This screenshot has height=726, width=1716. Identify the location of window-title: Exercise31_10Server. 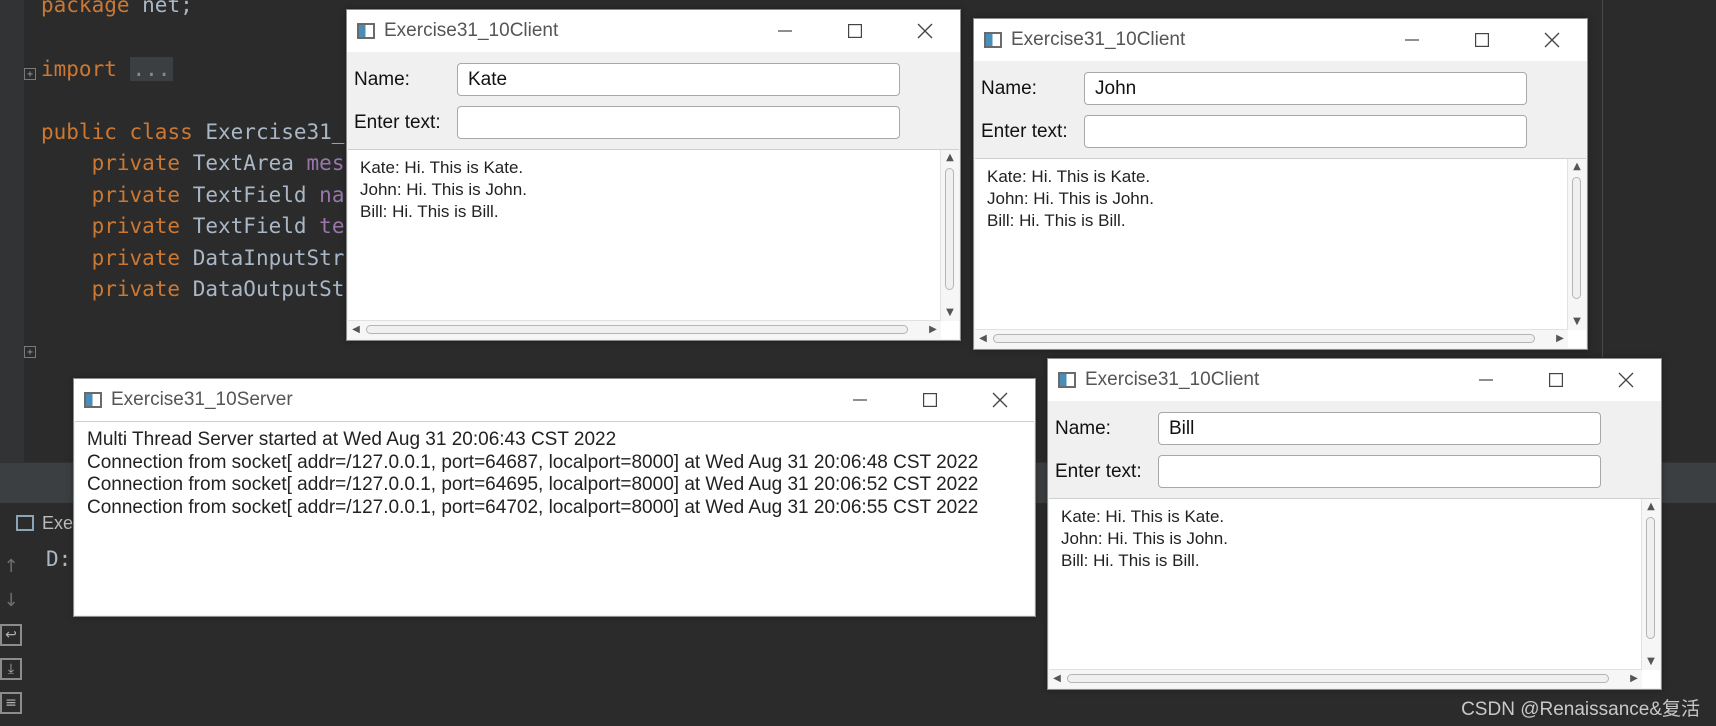
(202, 399).